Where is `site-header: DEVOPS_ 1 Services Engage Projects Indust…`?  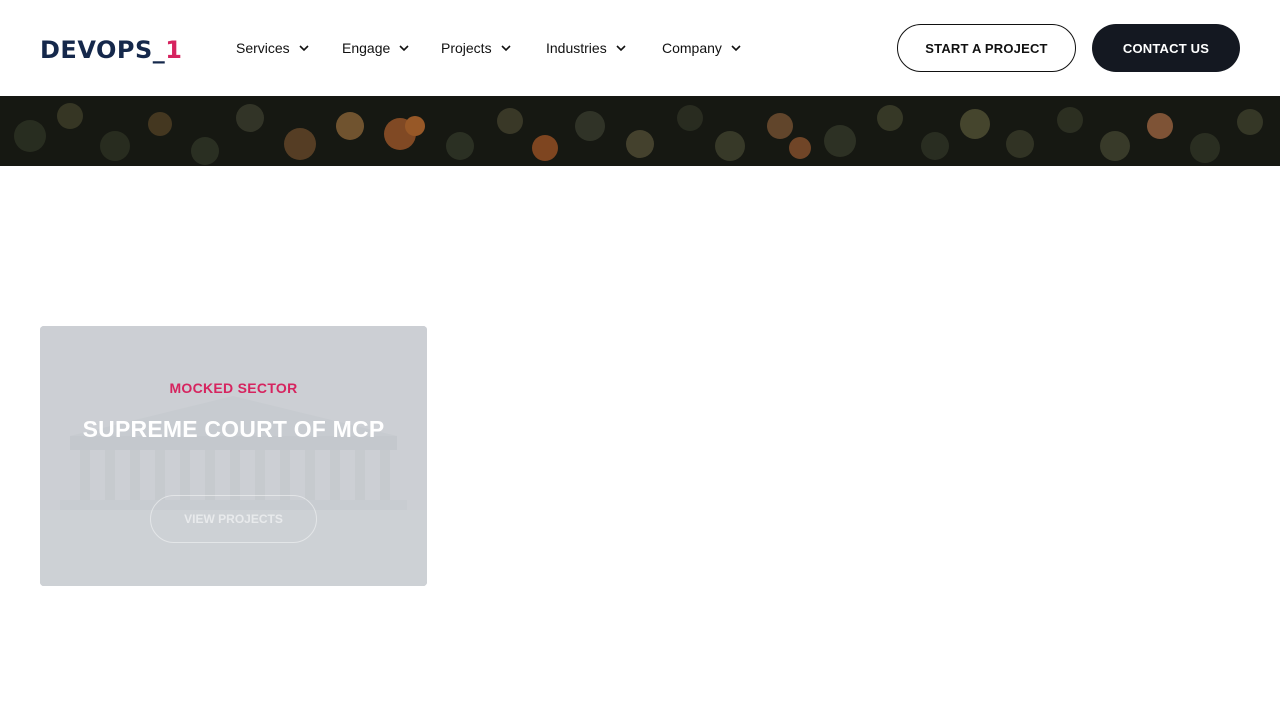
site-header: DEVOPS_ 1 Services Engage Projects Indust… is located at coordinates (640, 48).